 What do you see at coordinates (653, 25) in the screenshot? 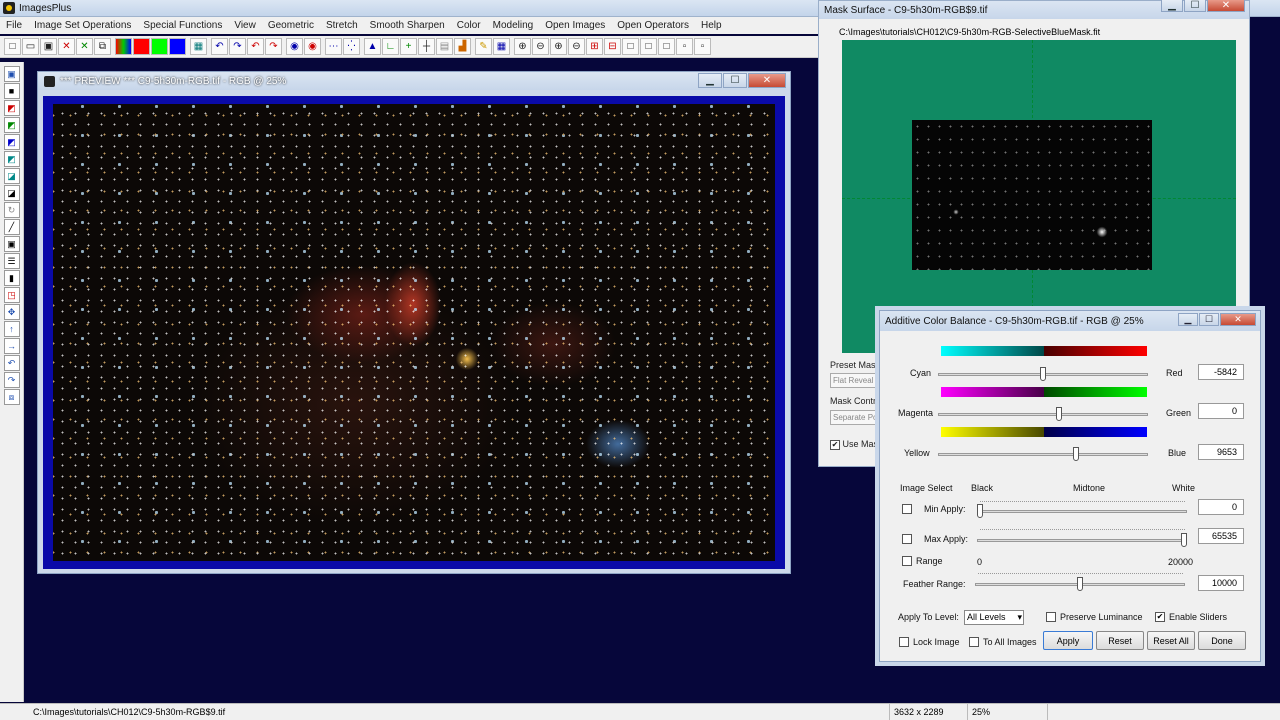
I see `menu-open-operators: Open Operators` at bounding box center [653, 25].